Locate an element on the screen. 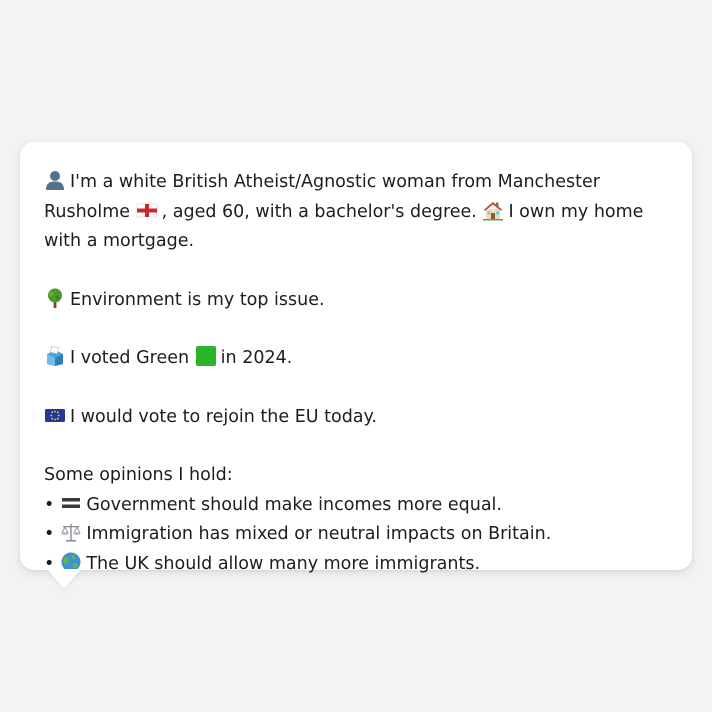 The width and height of the screenshot is (712, 712). vote-prefix-text: I voted Green is located at coordinates (130, 358).